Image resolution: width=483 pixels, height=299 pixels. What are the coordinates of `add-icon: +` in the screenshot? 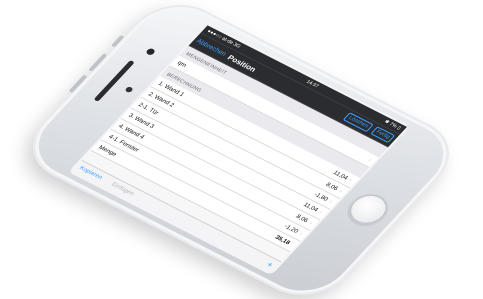 It's located at (270, 265).